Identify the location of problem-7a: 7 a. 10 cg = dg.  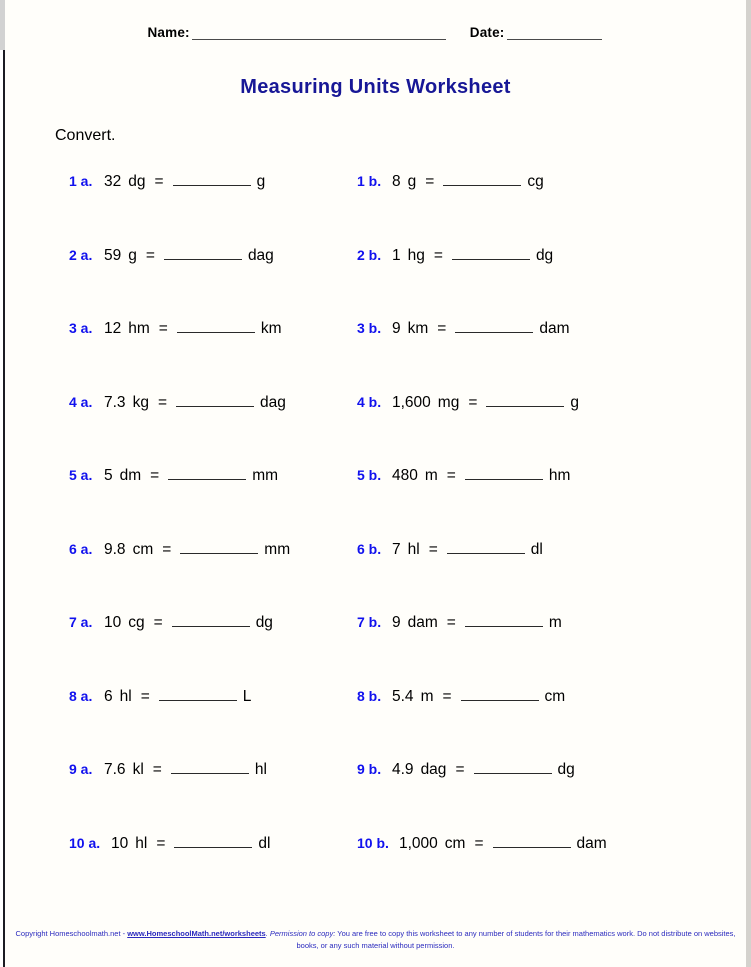
(170, 622).